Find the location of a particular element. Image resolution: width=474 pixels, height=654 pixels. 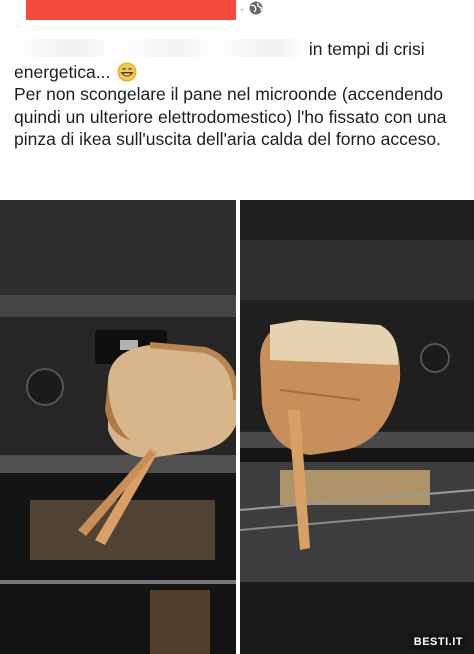

post-header: · is located at coordinates (237, 15).